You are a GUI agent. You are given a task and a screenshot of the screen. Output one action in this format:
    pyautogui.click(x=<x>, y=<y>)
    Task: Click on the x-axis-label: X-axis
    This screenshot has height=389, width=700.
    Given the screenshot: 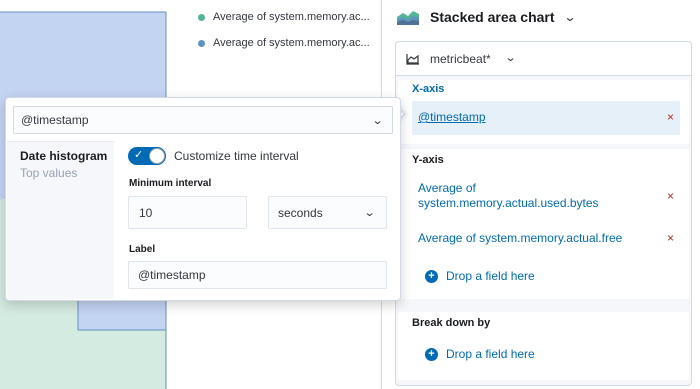 What is the action you would take?
    pyautogui.click(x=428, y=89)
    